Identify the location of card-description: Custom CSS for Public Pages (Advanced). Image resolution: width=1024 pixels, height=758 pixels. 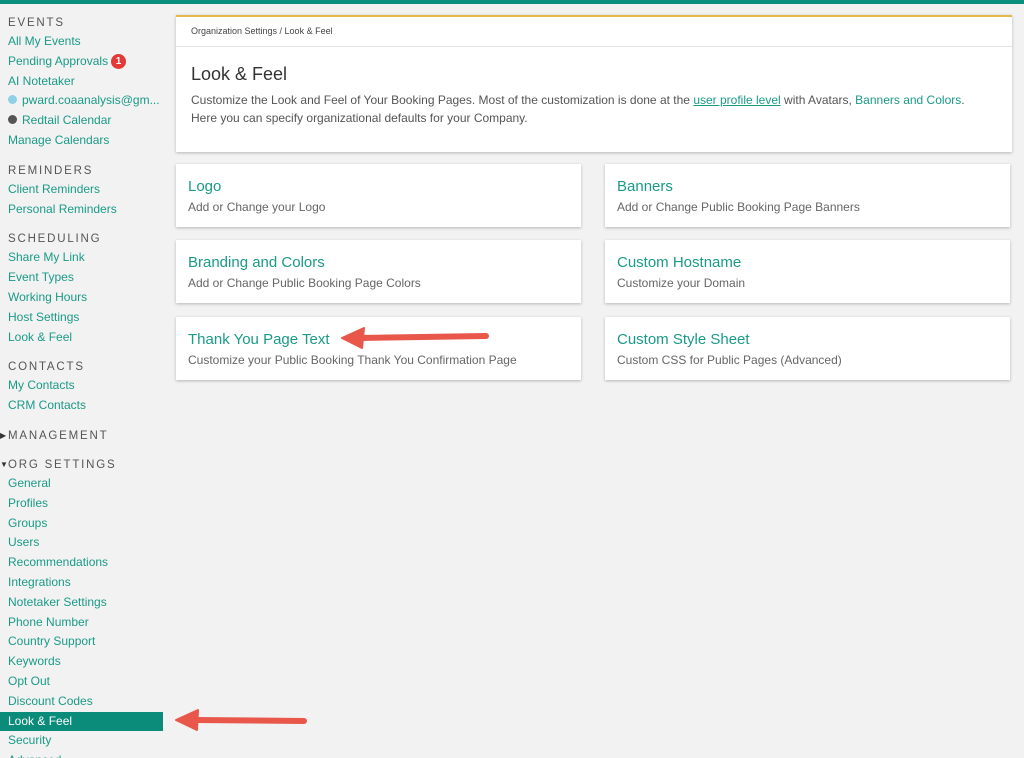
(729, 360).